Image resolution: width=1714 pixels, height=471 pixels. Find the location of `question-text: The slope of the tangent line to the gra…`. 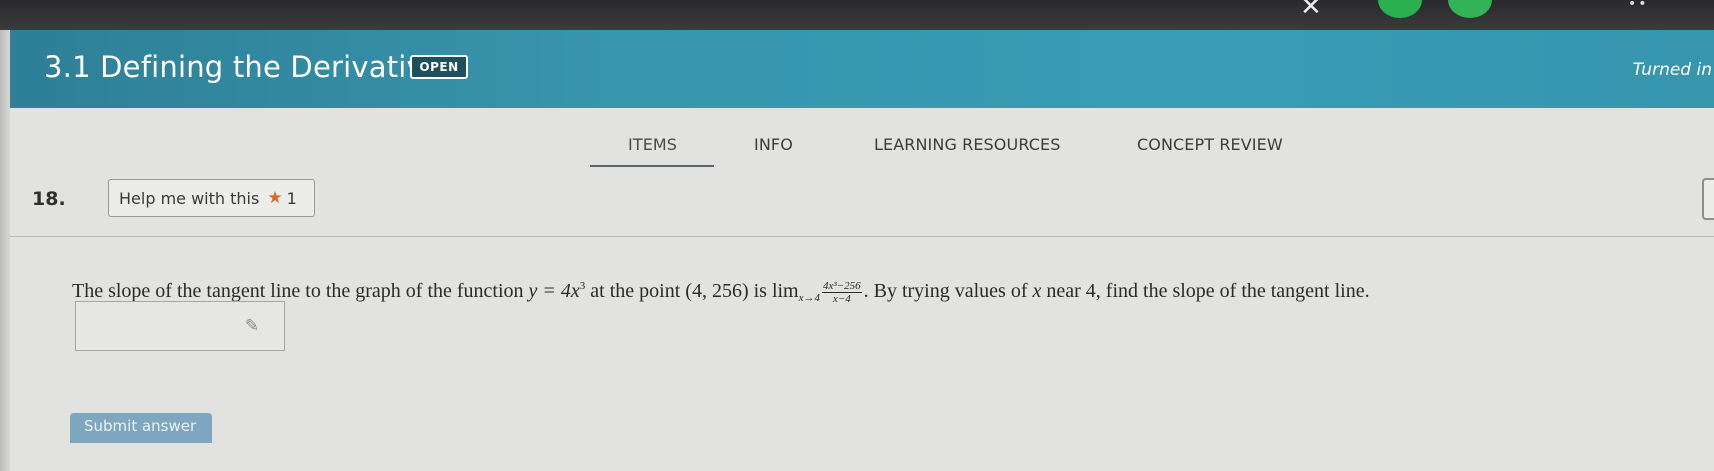

question-text: The slope of the tangent line to the gra… is located at coordinates (721, 292).